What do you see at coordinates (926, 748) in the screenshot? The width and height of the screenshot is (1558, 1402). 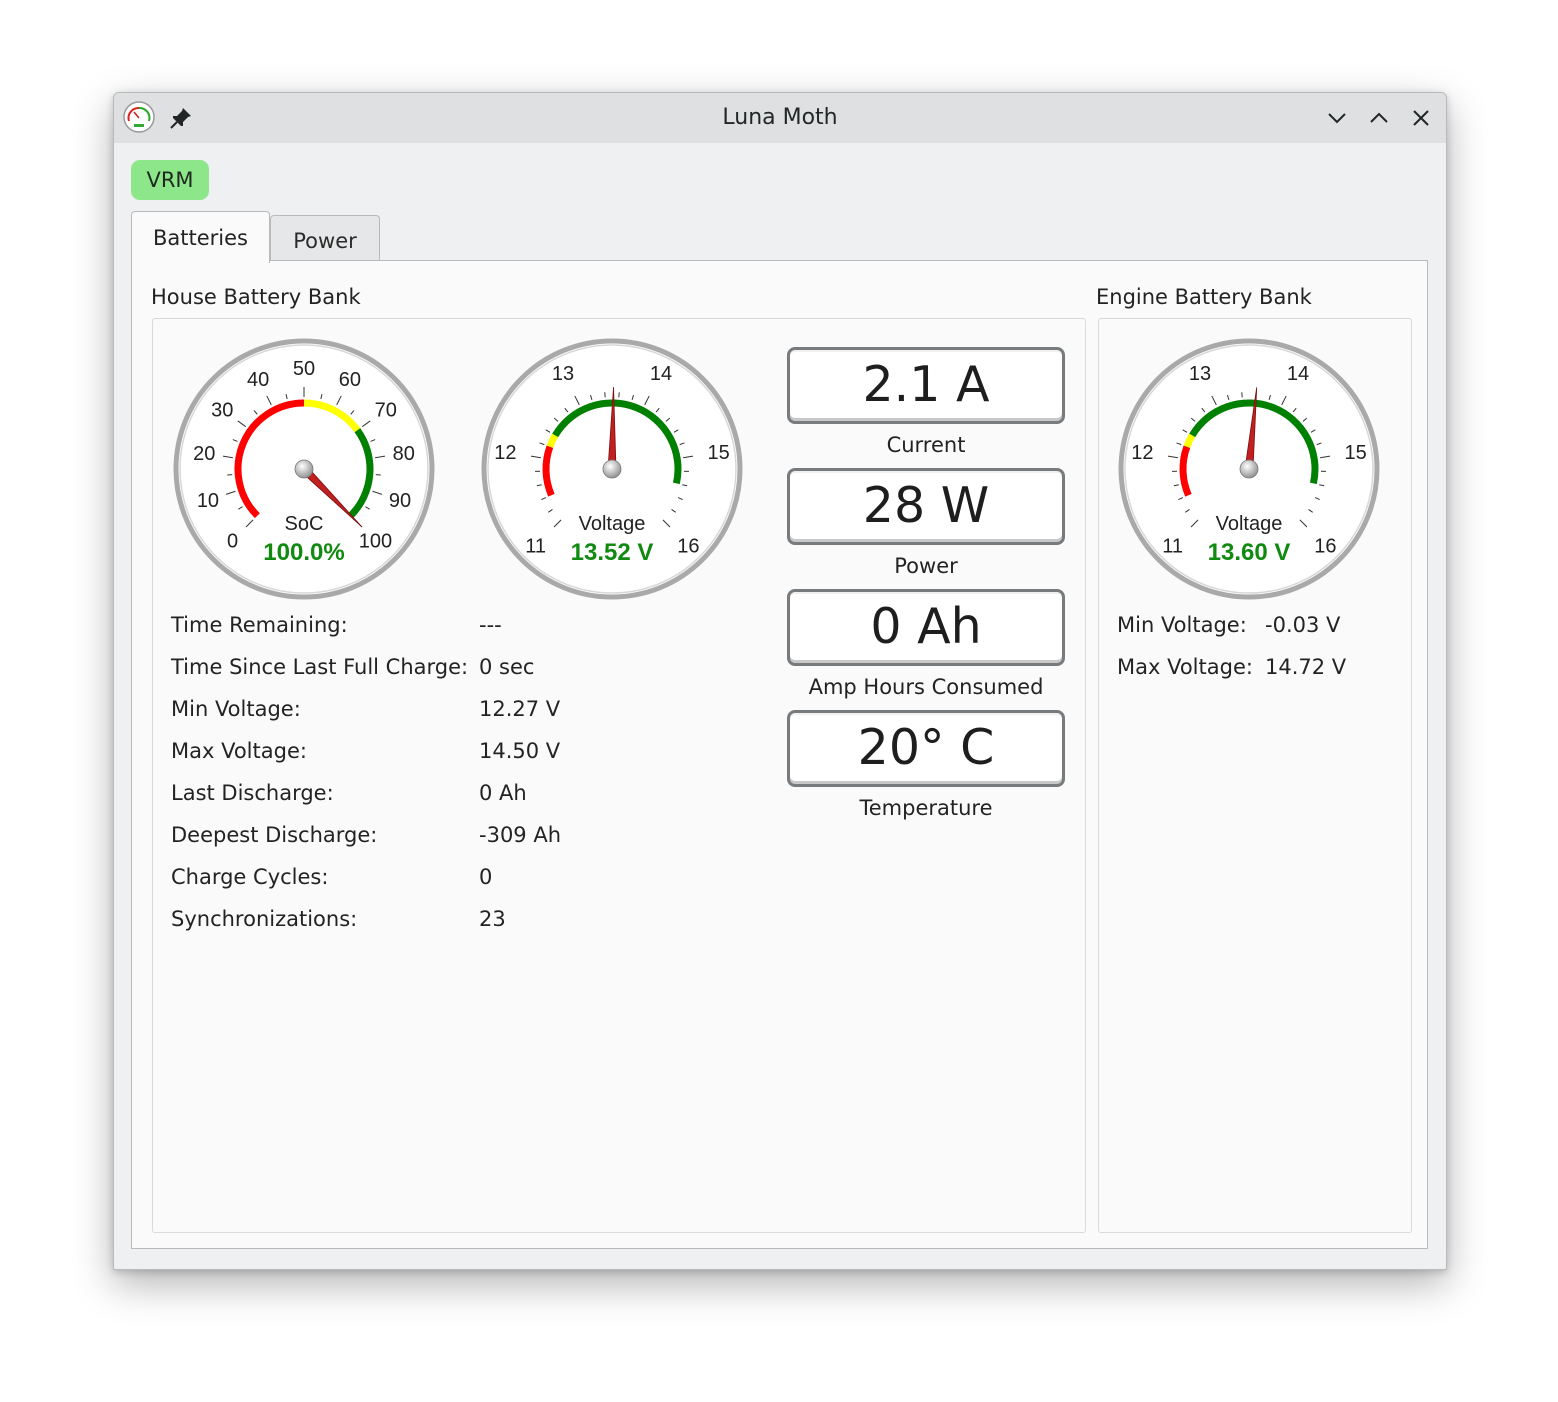 I see `temperature-display: 20° C` at bounding box center [926, 748].